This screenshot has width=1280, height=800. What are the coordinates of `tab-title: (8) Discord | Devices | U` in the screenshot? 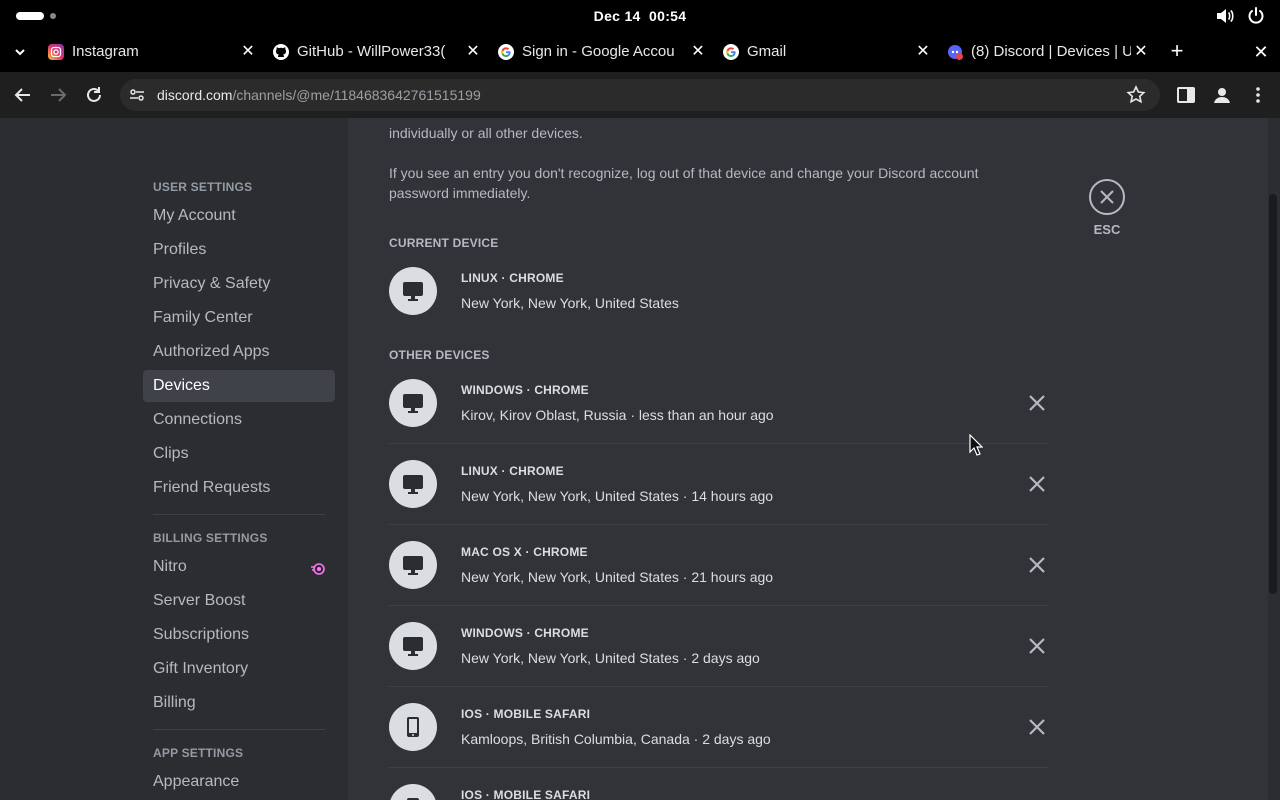 It's located at (1051, 51).